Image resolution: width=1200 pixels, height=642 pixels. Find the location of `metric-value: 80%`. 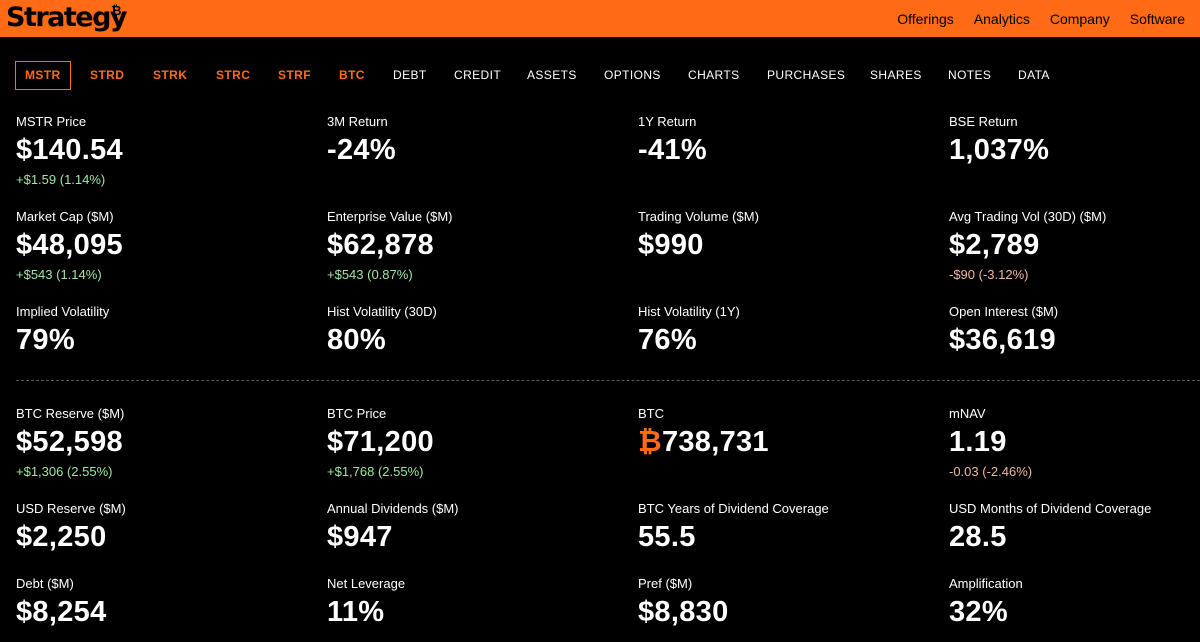

metric-value: 80% is located at coordinates (356, 340).